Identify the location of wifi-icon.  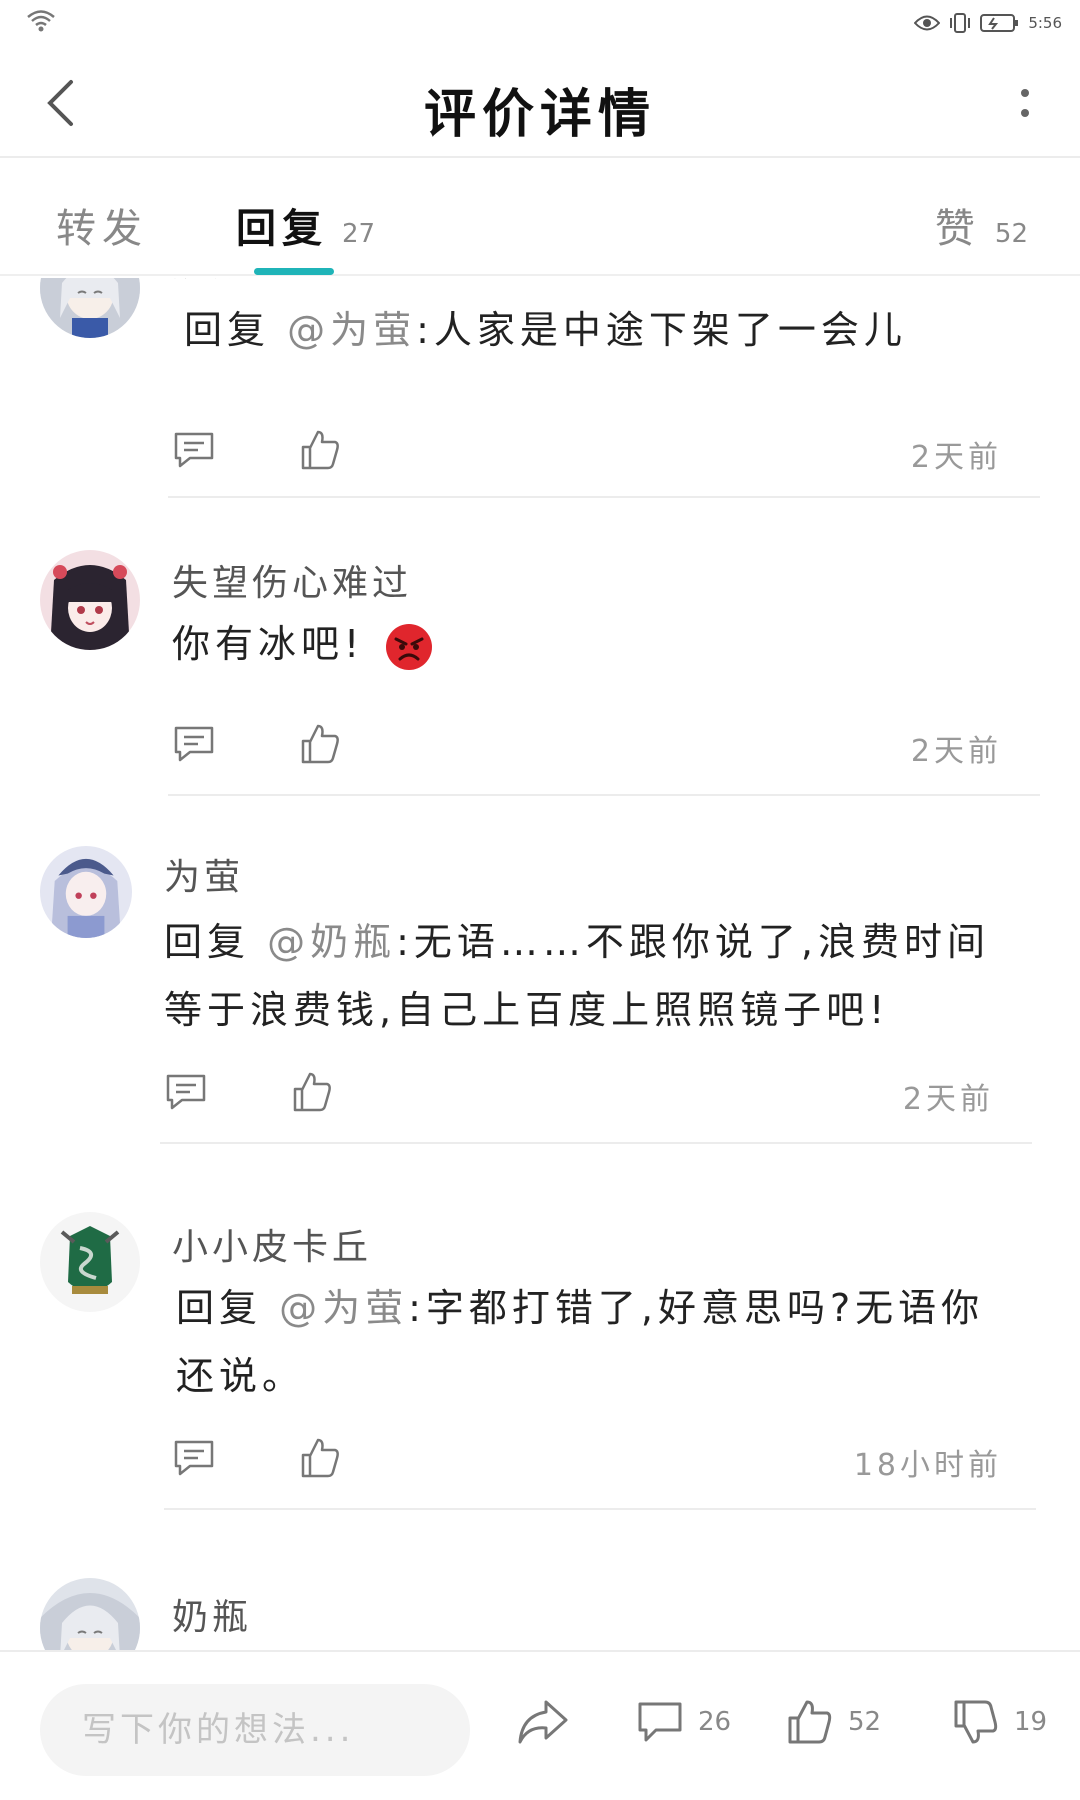
(41, 21).